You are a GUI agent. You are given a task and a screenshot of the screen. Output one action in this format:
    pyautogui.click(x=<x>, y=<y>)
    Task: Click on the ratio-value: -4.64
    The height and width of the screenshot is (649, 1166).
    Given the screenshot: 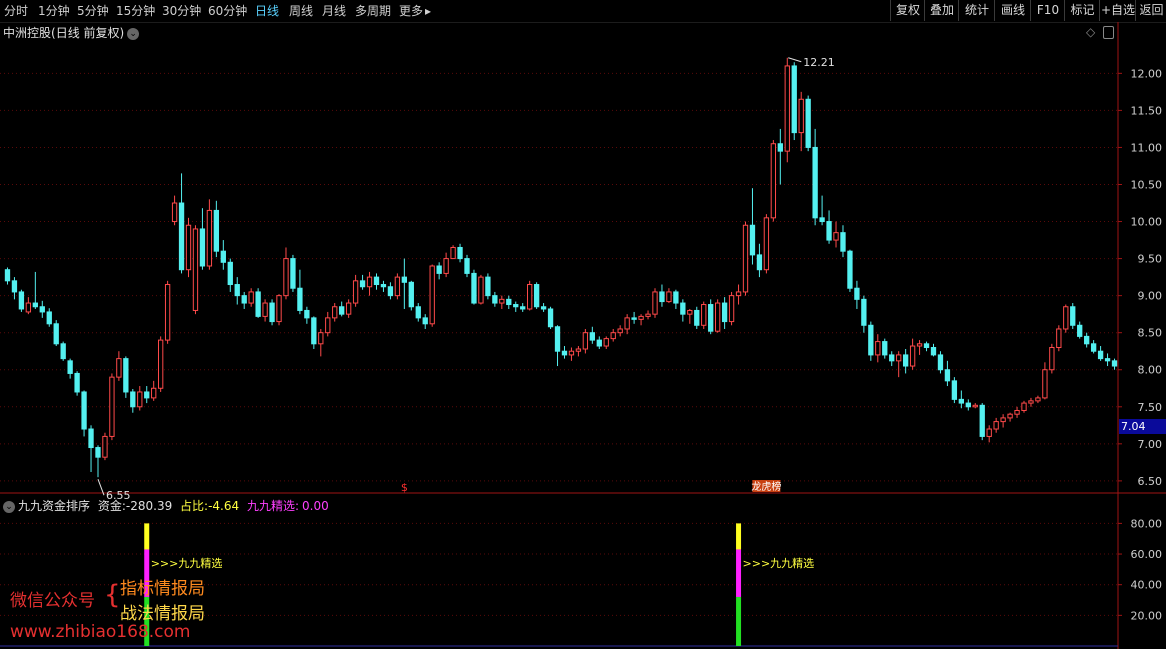 What is the action you would take?
    pyautogui.click(x=224, y=506)
    